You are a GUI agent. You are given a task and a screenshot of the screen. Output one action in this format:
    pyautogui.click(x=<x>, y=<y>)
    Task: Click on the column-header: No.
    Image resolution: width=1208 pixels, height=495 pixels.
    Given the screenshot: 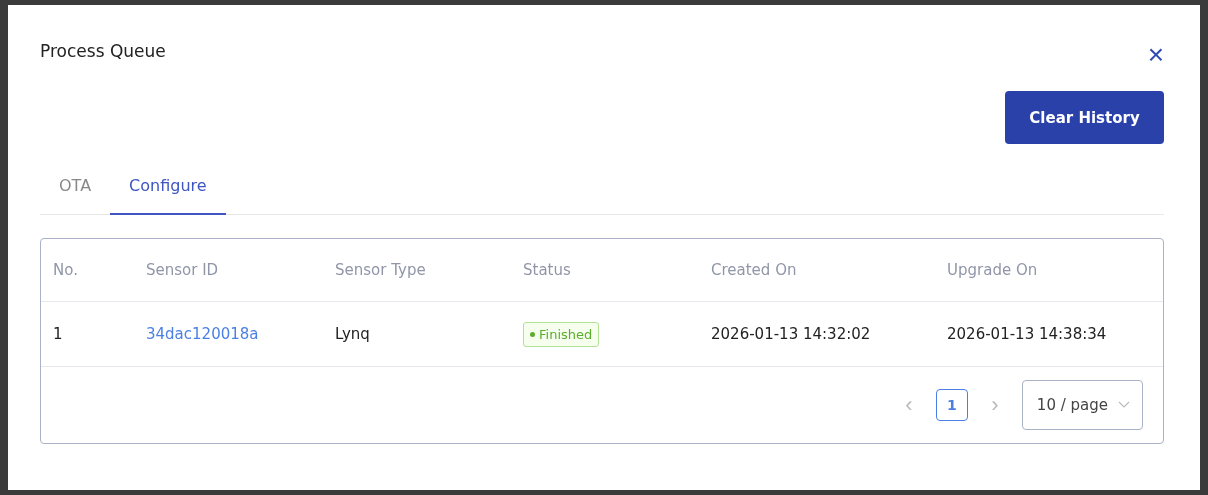 What is the action you would take?
    pyautogui.click(x=65, y=270)
    